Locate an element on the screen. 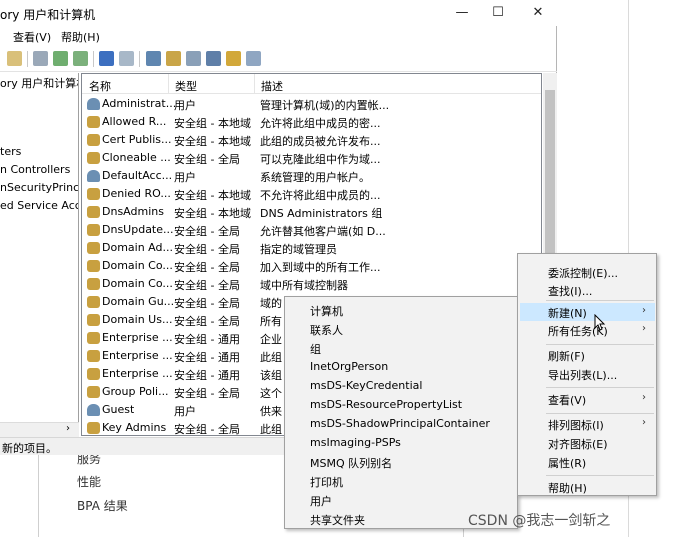 The image size is (674, 537). new-ou-icon is located at coordinates (193, 58).